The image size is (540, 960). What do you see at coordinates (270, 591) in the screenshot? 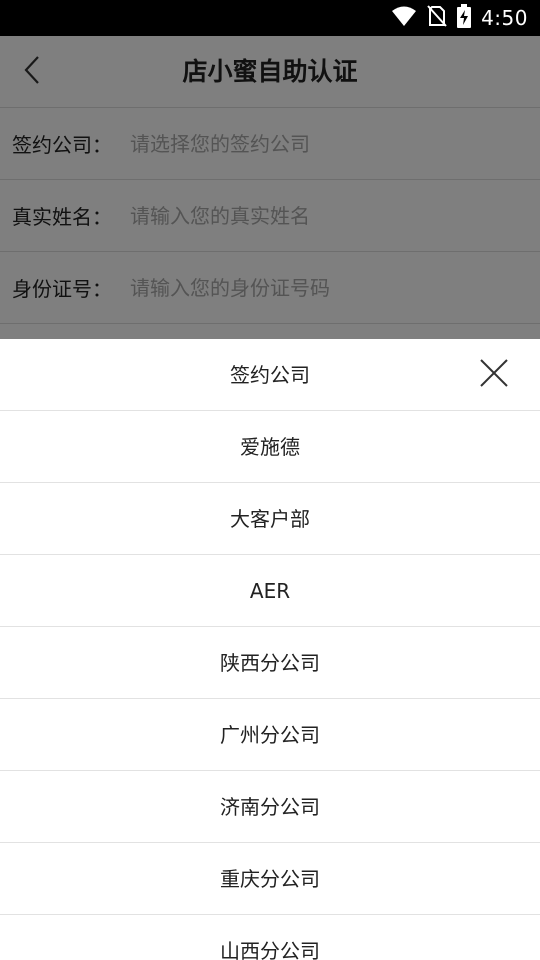
I see `picker-option: AER` at bounding box center [270, 591].